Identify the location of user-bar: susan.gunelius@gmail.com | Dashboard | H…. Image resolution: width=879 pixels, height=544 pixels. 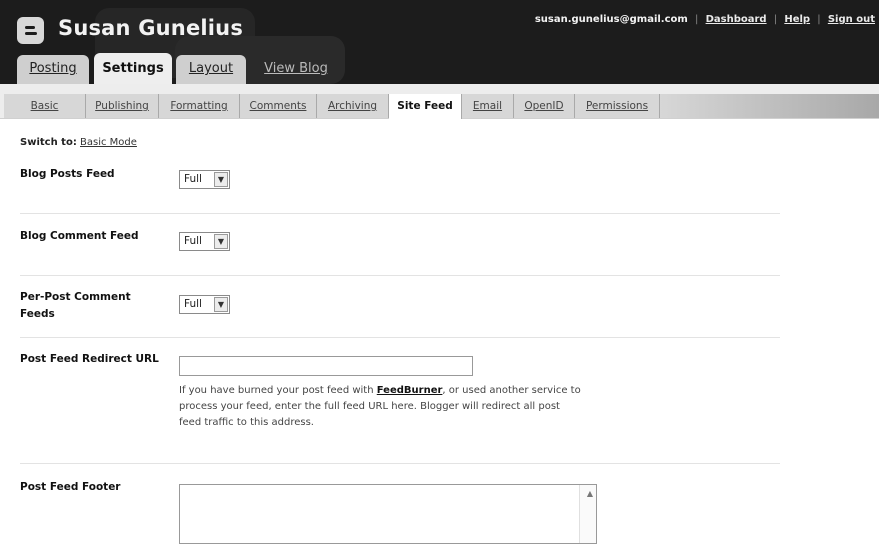
(705, 19).